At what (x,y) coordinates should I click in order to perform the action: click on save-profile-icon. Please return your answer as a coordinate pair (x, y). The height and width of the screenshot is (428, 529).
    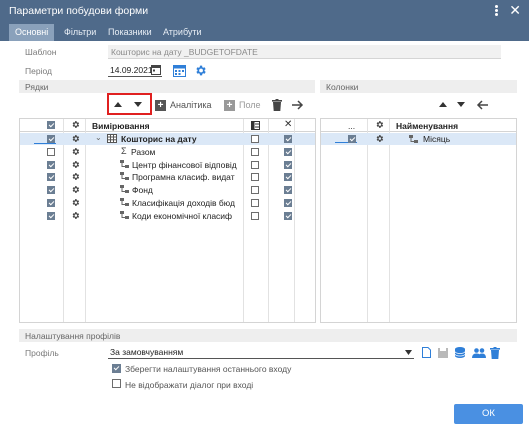
    Looking at the image, I should click on (443, 352).